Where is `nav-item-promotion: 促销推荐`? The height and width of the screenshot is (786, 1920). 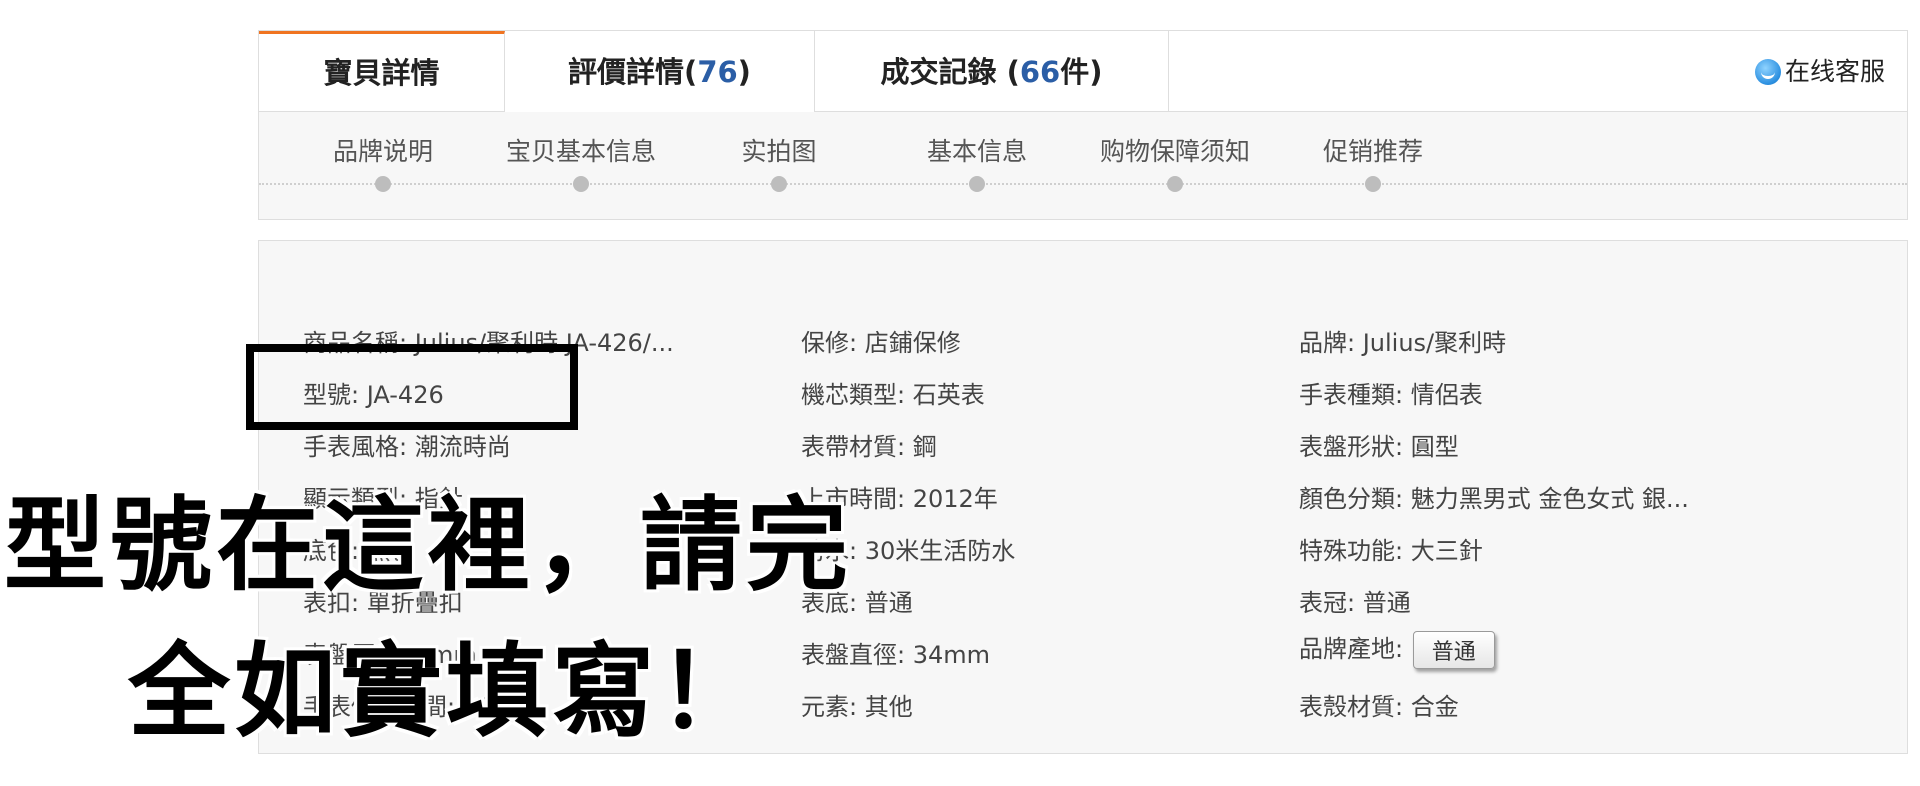 nav-item-promotion: 促销推荐 is located at coordinates (1373, 150).